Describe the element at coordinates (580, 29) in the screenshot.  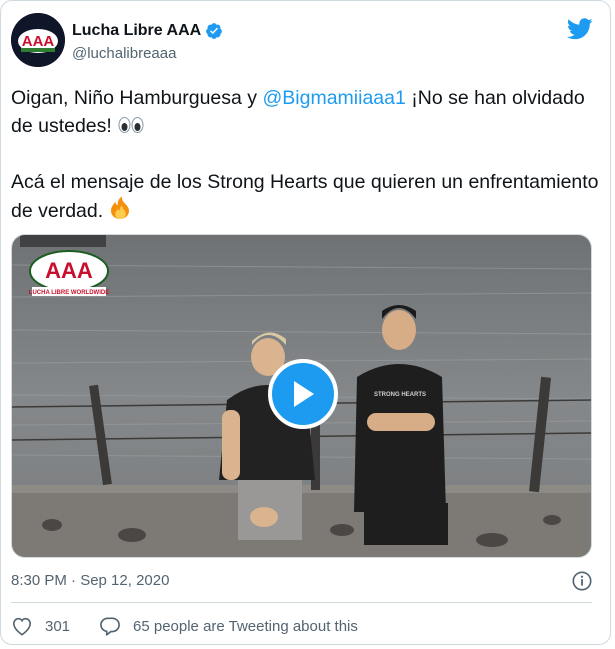
I see `twitter-bird-icon` at that location.